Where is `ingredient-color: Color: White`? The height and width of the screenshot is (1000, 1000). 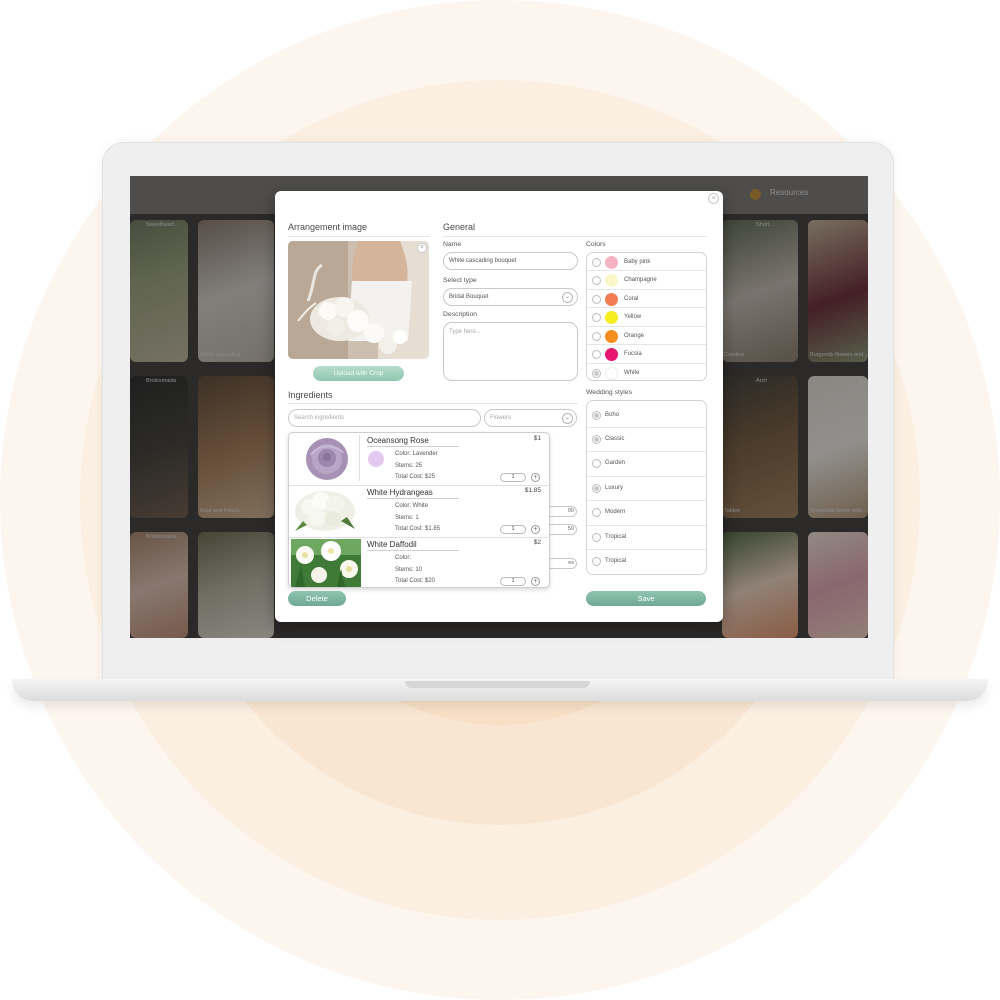 ingredient-color: Color: White is located at coordinates (412, 506).